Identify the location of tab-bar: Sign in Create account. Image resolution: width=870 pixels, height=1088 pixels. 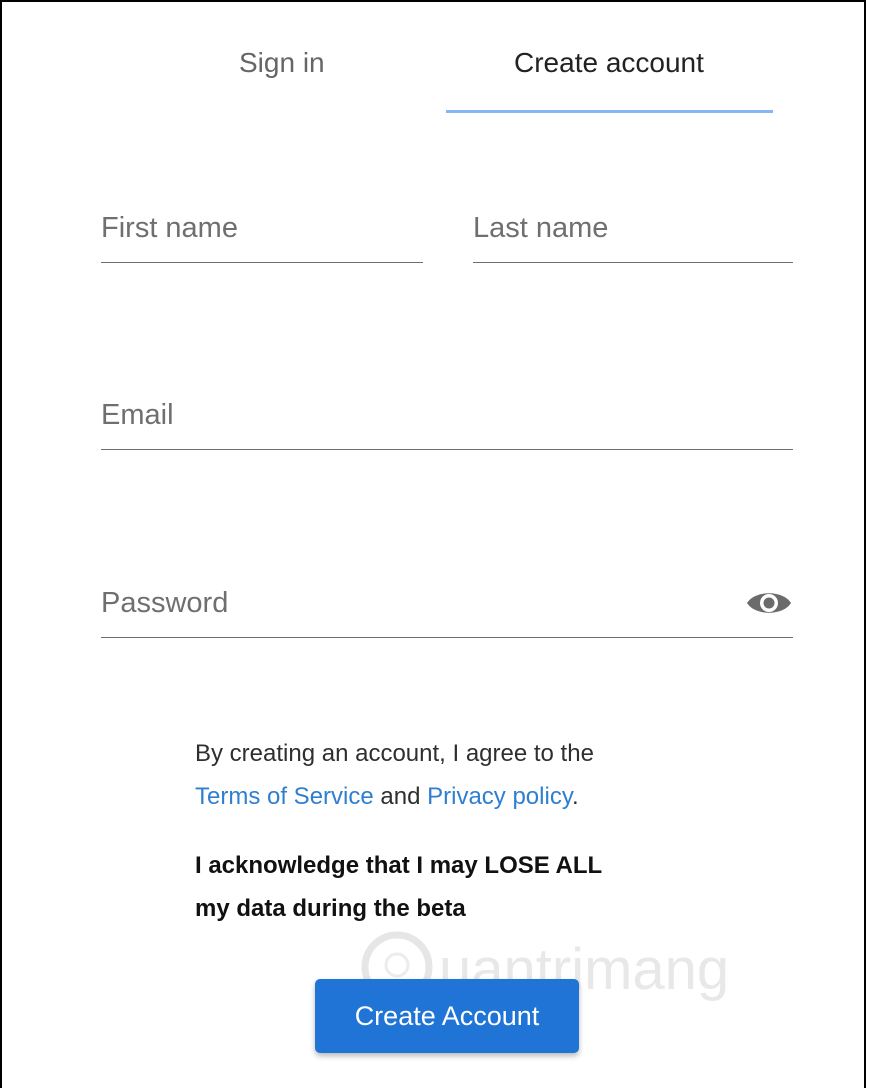
(435, 58).